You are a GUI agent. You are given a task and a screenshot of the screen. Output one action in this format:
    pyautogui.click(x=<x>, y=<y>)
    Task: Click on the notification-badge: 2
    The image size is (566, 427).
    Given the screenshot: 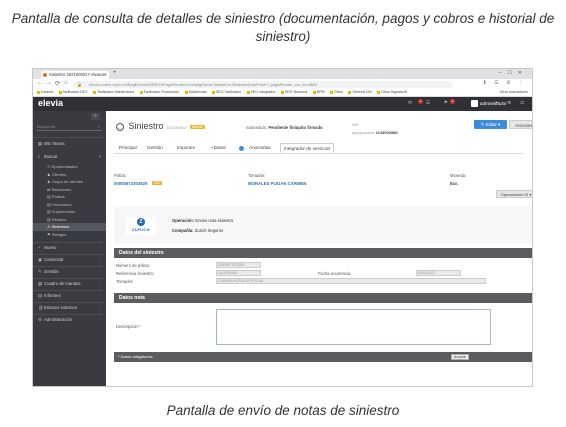 What is the action you would take?
    pyautogui.click(x=452, y=101)
    